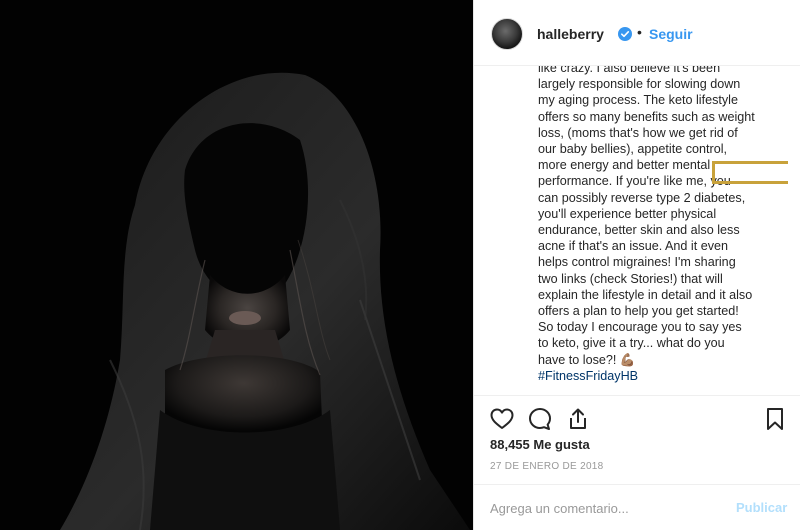 The image size is (800, 530). What do you see at coordinates (630, 278) in the screenshot?
I see `caption-line: two links (check Stories!) that will` at bounding box center [630, 278].